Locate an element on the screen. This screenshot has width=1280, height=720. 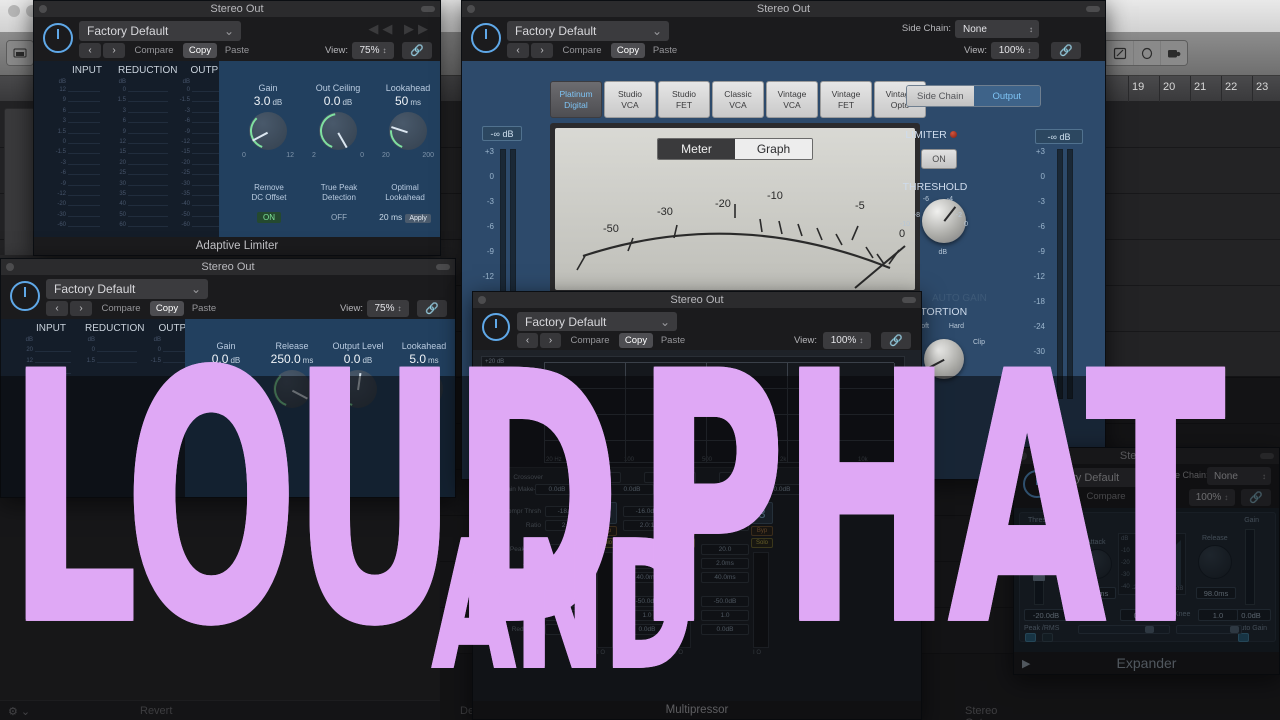
knob-gain: Gain 3.0 dB 0 12 is located at coordinates (268, 121).